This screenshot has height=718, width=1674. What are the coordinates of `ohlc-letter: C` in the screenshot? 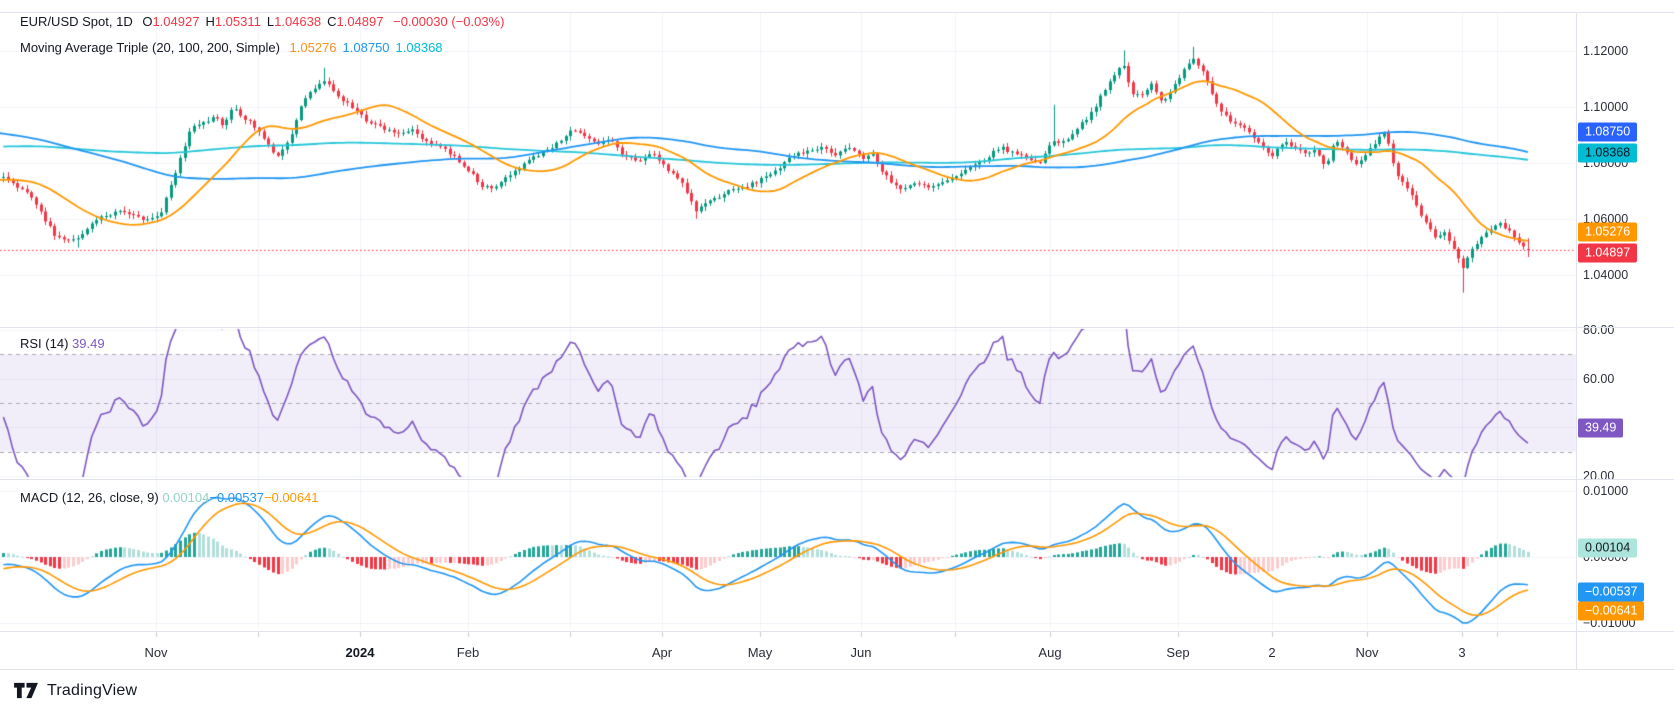 It's located at (332, 21).